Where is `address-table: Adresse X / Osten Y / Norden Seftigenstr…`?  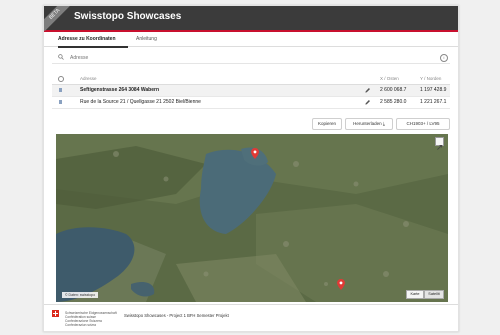 address-table: Adresse X / Osten Y / Norden Seftigenstr… is located at coordinates (251, 91).